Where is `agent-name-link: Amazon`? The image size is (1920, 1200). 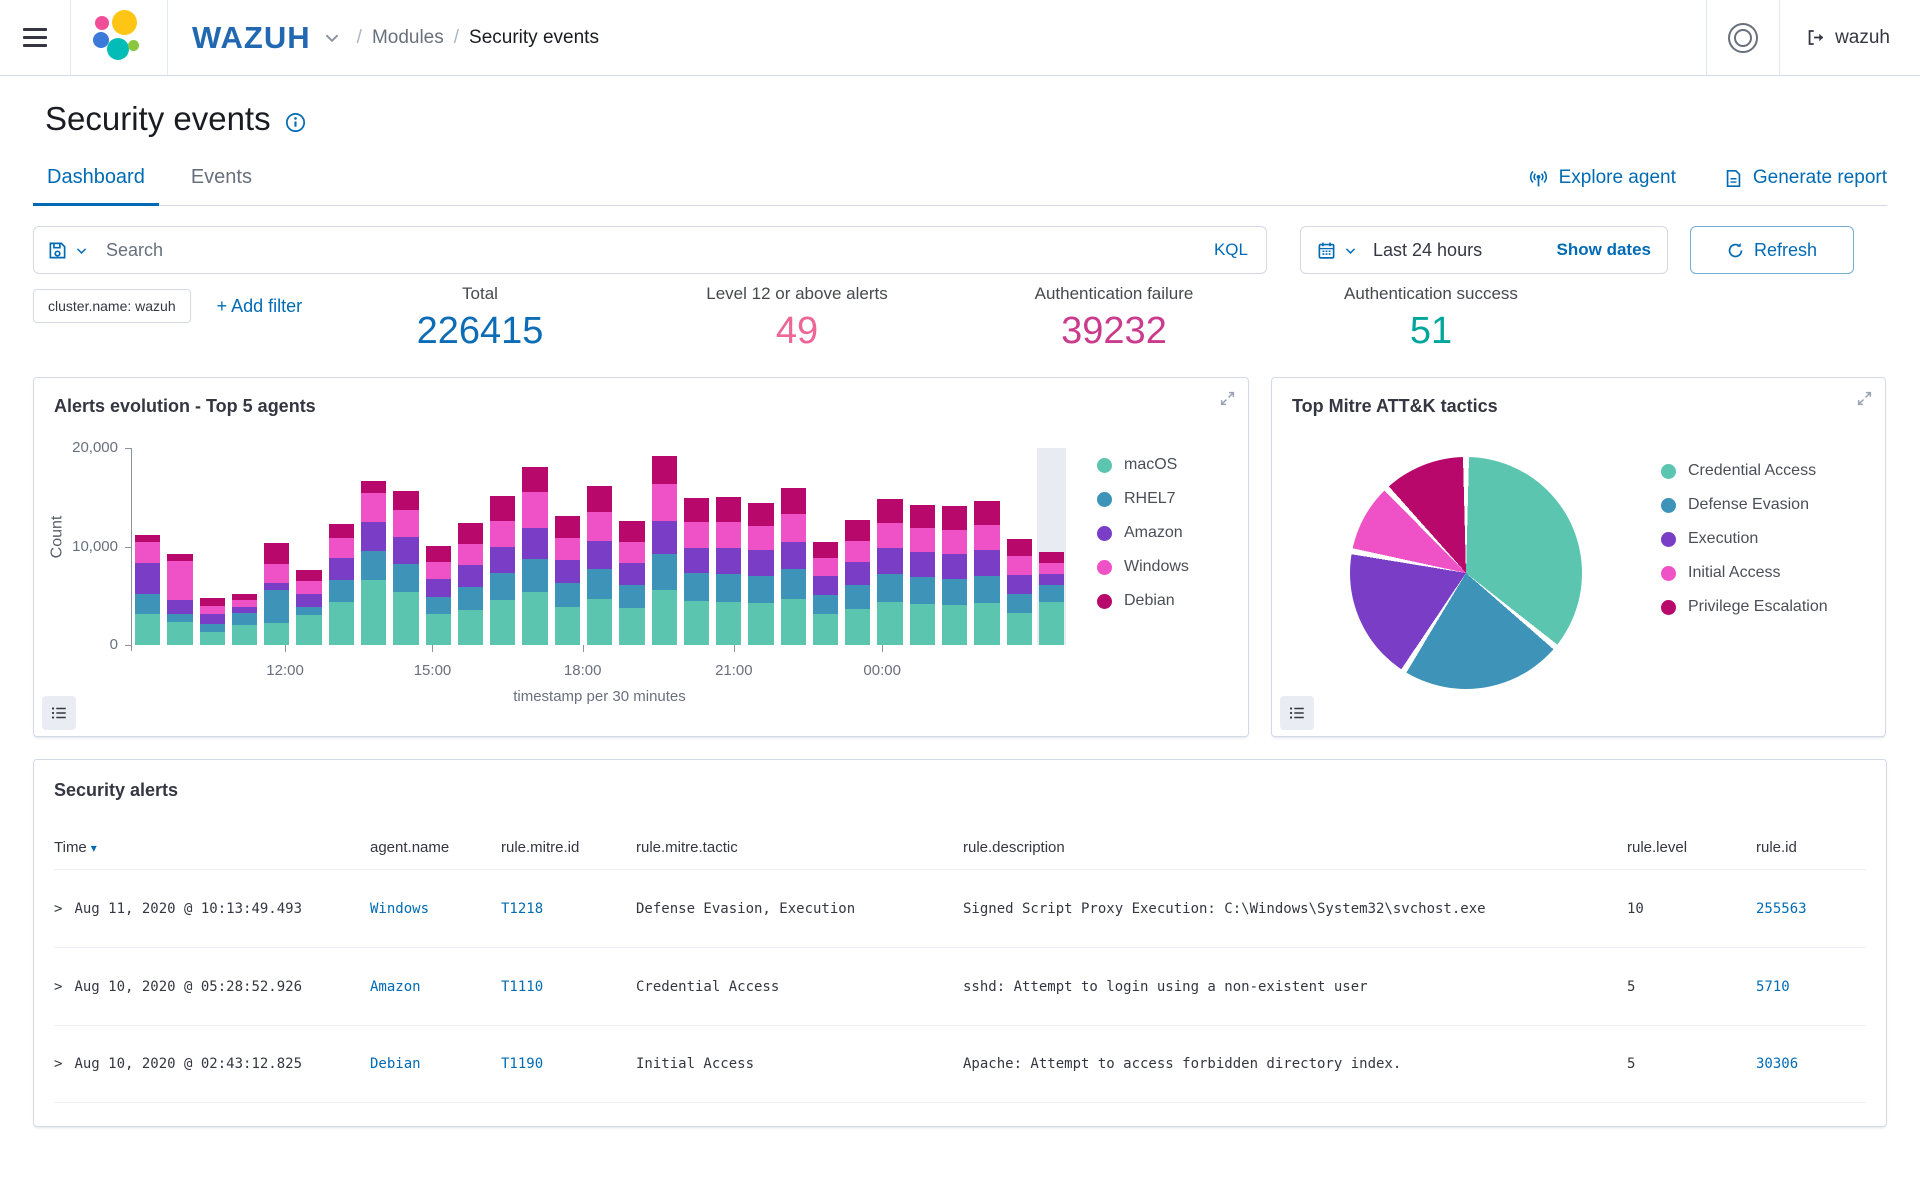
agent-name-link: Amazon is located at coordinates (395, 987).